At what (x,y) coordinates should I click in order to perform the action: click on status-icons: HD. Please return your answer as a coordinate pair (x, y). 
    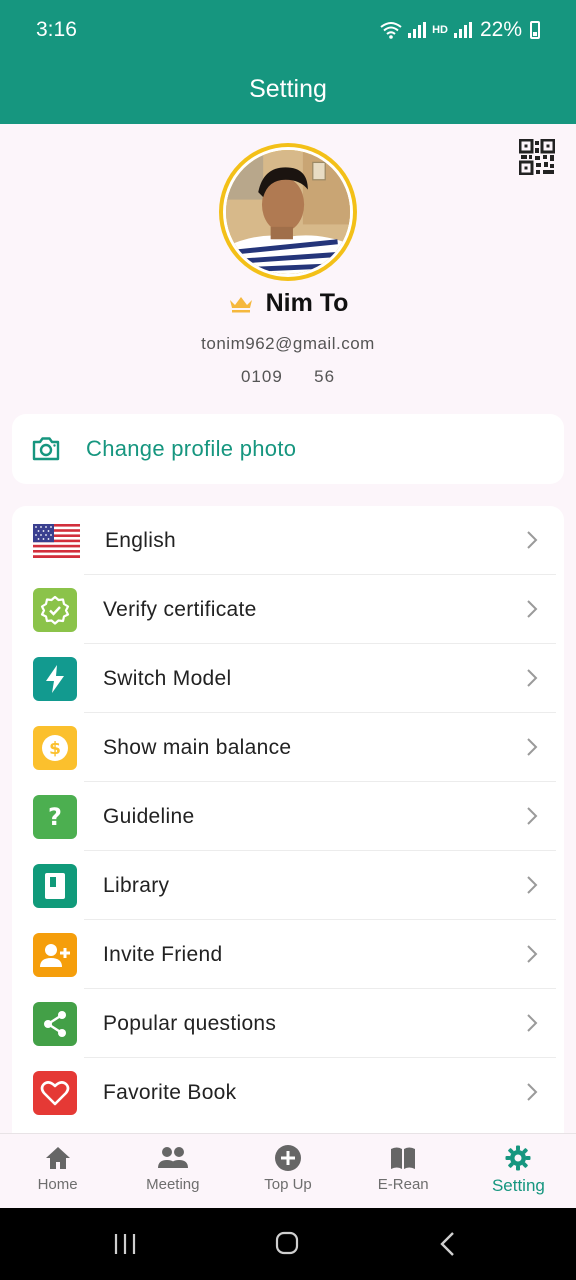
    Looking at the image, I should click on (426, 30).